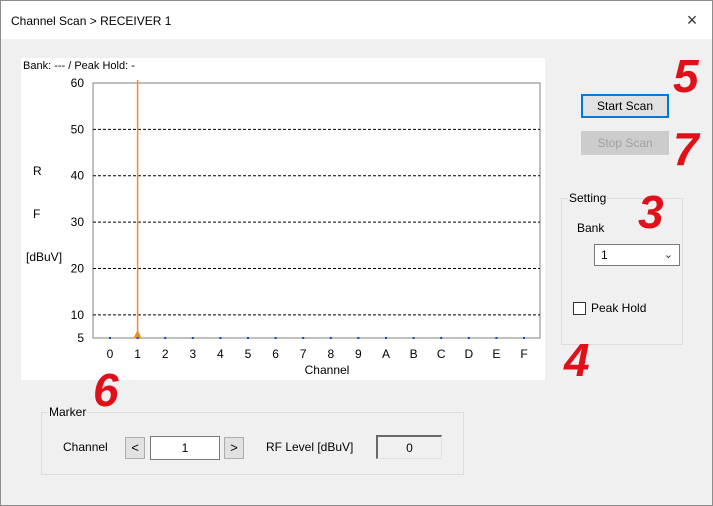 The width and height of the screenshot is (713, 506). I want to click on y-tick-label: 10, so click(78, 315).